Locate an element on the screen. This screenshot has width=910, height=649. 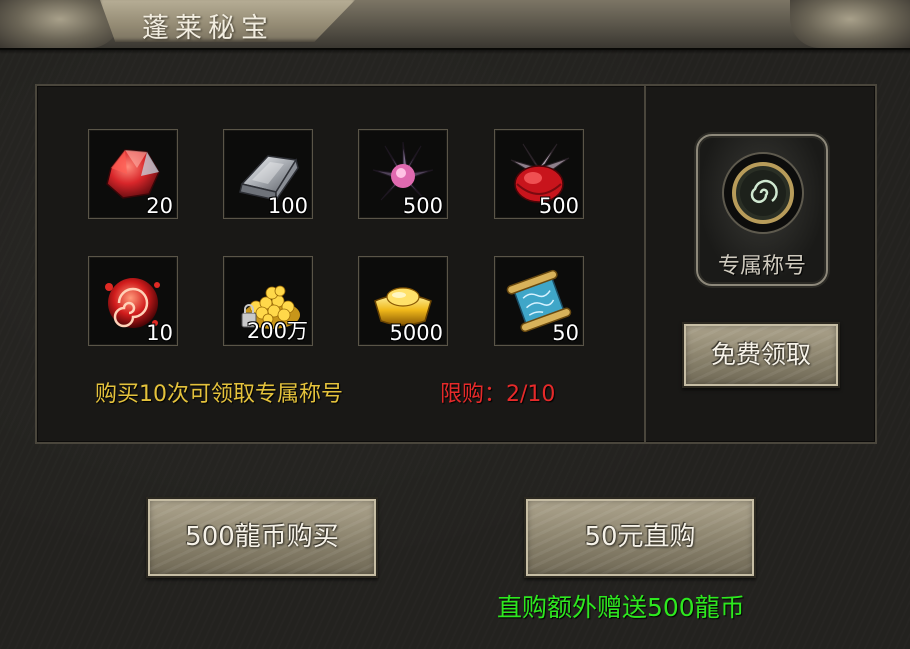
free-claim-button: 免费领取 is located at coordinates (761, 355).